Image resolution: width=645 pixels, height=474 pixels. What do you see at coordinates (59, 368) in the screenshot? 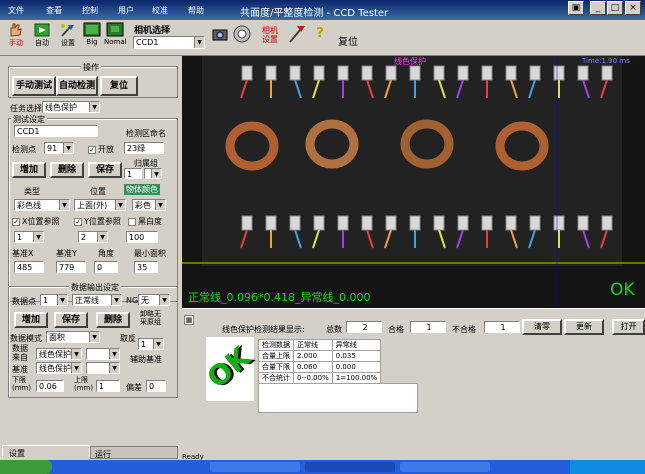
I see `base-select: 线色保护 ▼` at bounding box center [59, 368].